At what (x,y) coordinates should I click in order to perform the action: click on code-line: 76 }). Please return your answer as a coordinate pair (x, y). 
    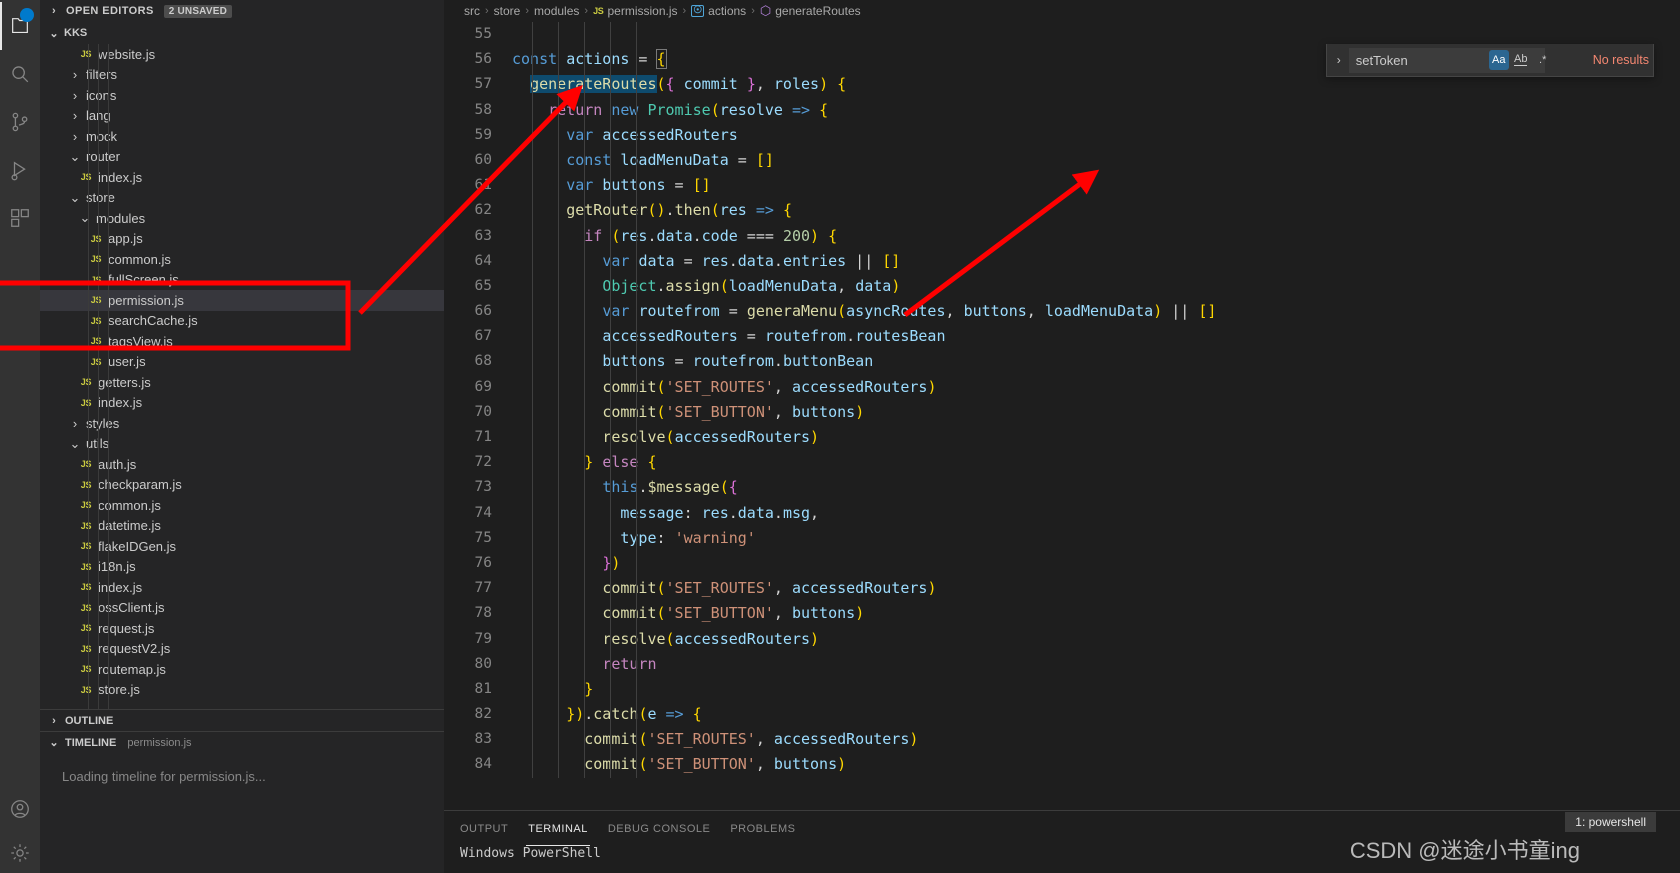
    Looking at the image, I should click on (1062, 563).